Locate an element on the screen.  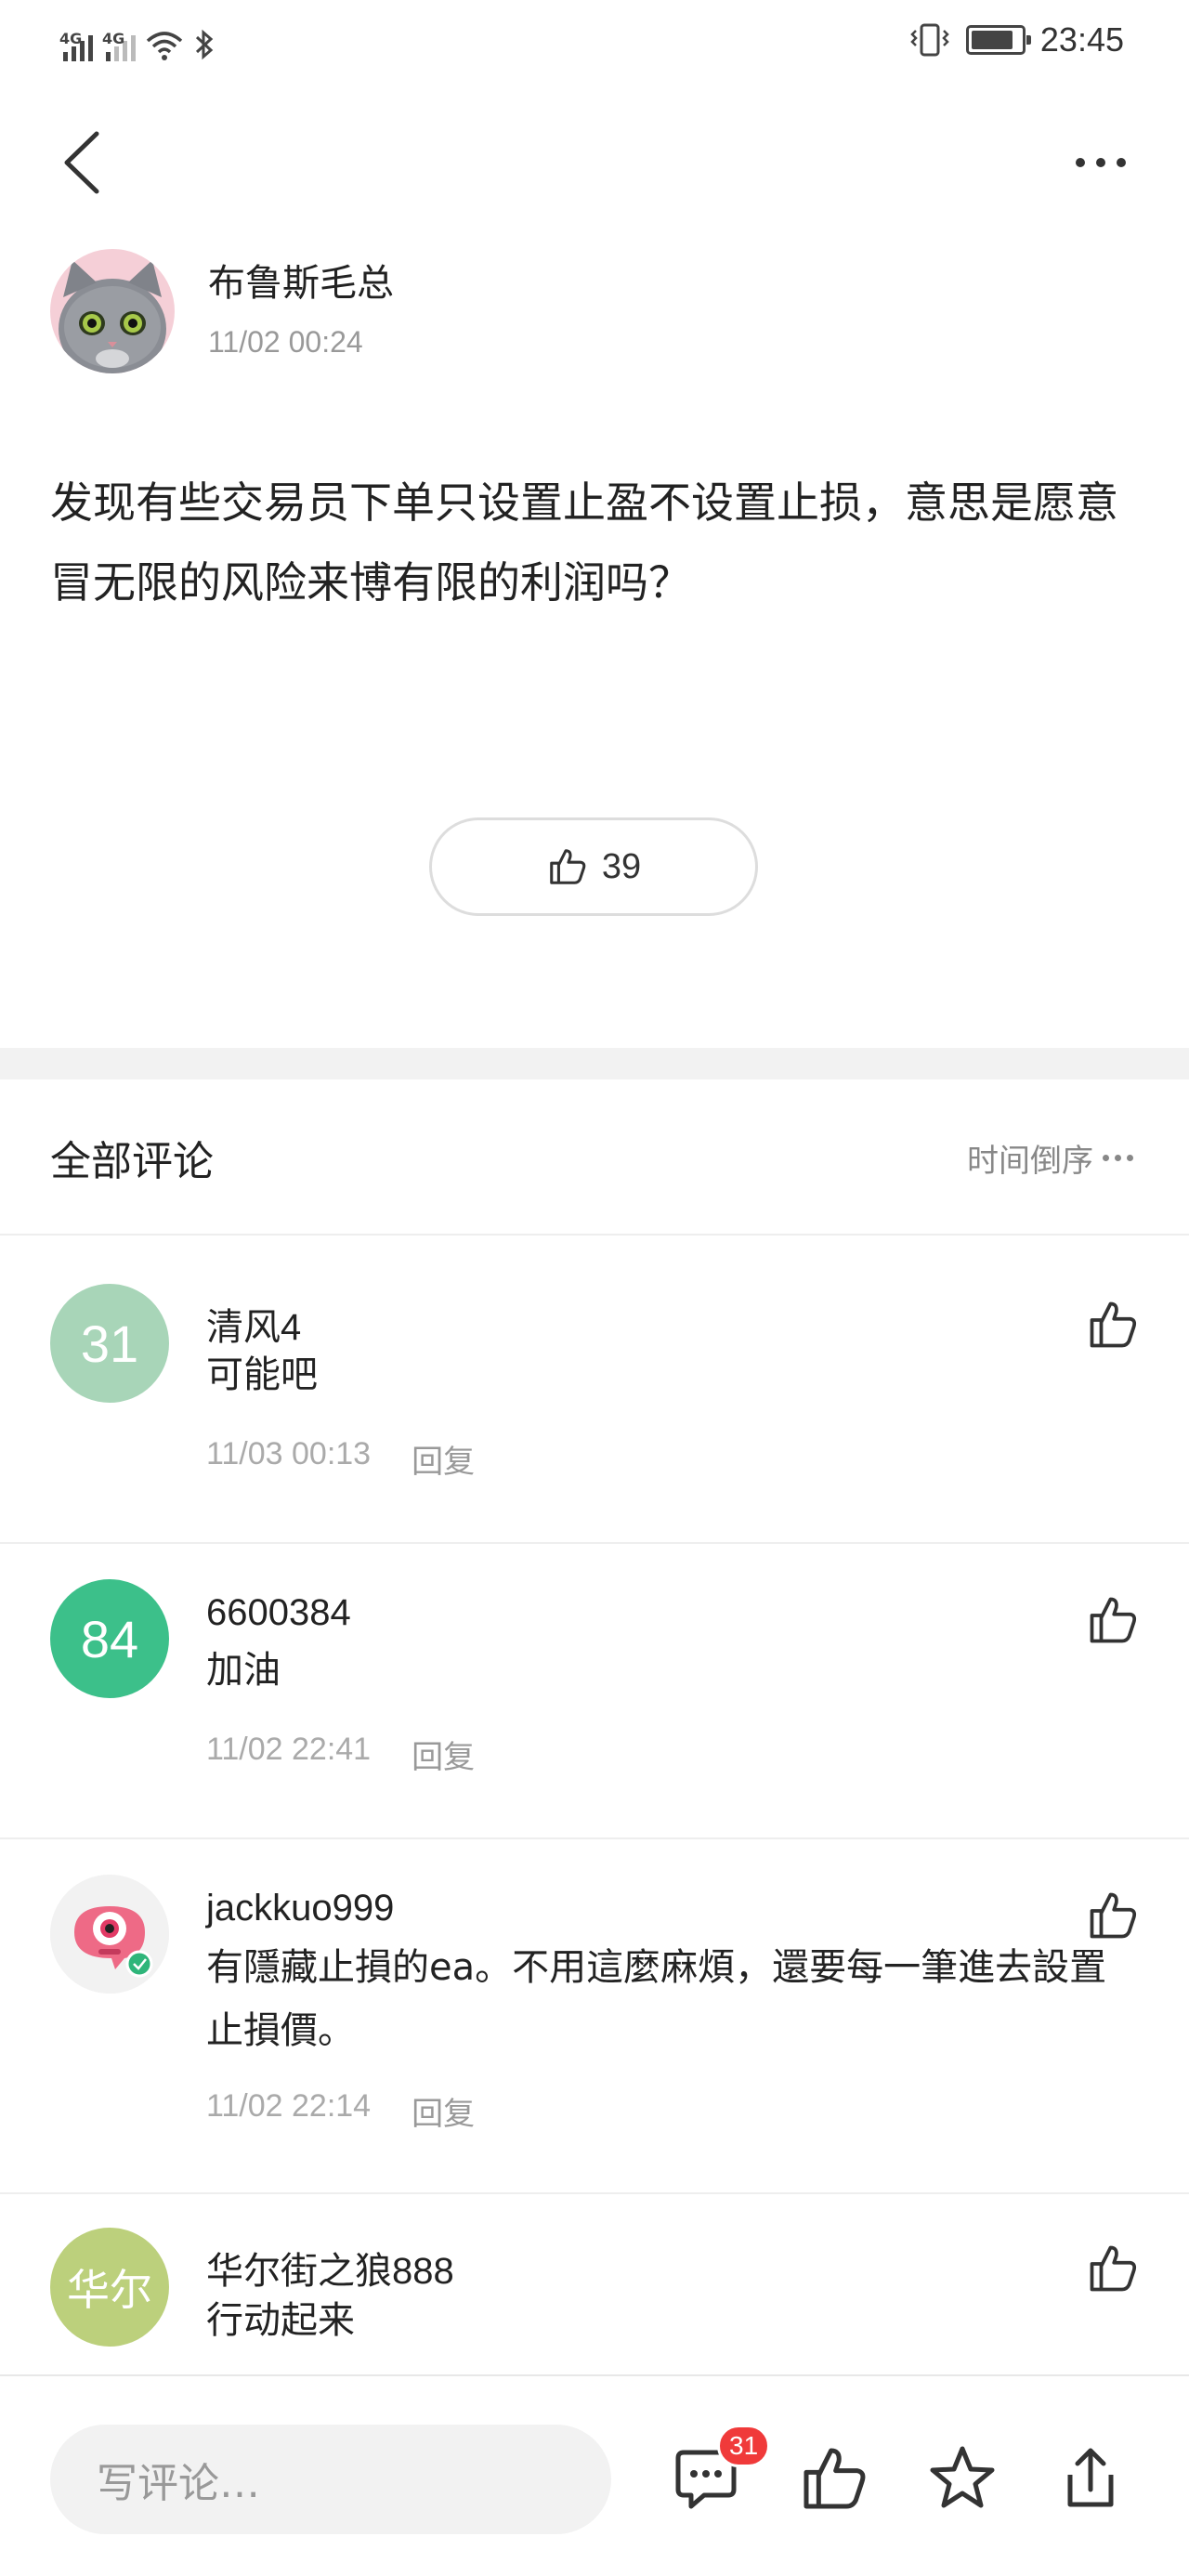
post-time: 11/02 00:24 is located at coordinates (286, 342).